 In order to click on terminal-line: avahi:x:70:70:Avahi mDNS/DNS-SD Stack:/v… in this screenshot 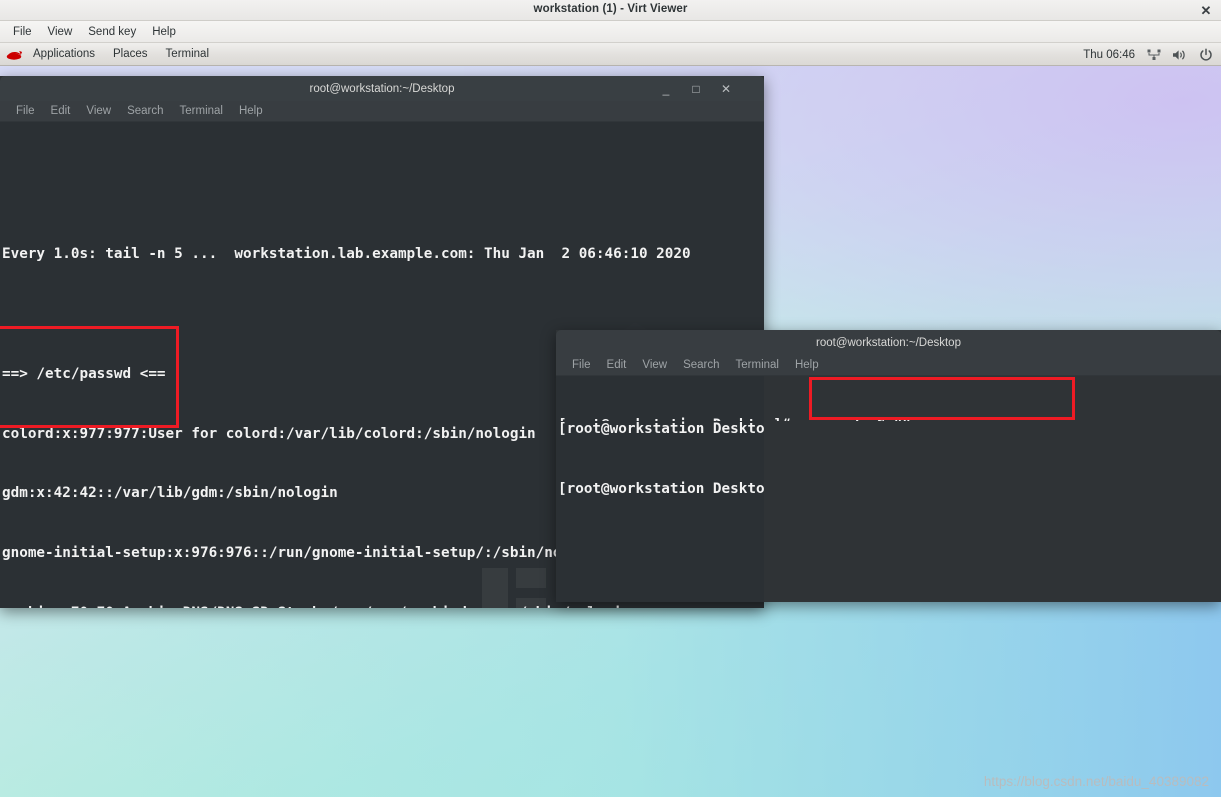, I will do `click(383, 606)`.